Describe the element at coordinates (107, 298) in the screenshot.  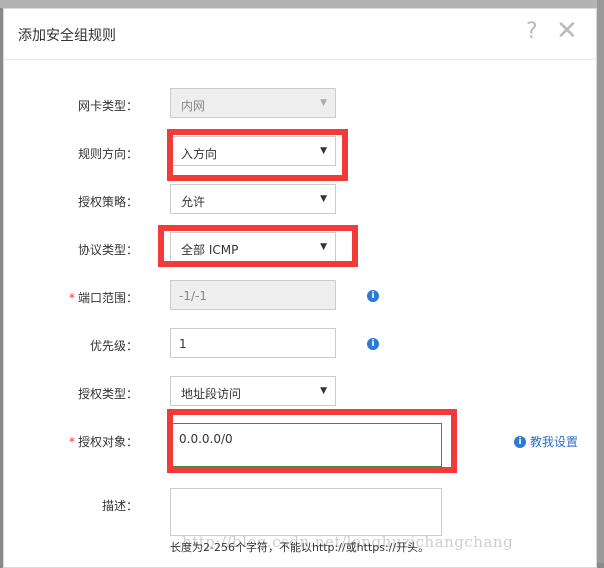
I see `port-range-label-text: 端口范围：` at that location.